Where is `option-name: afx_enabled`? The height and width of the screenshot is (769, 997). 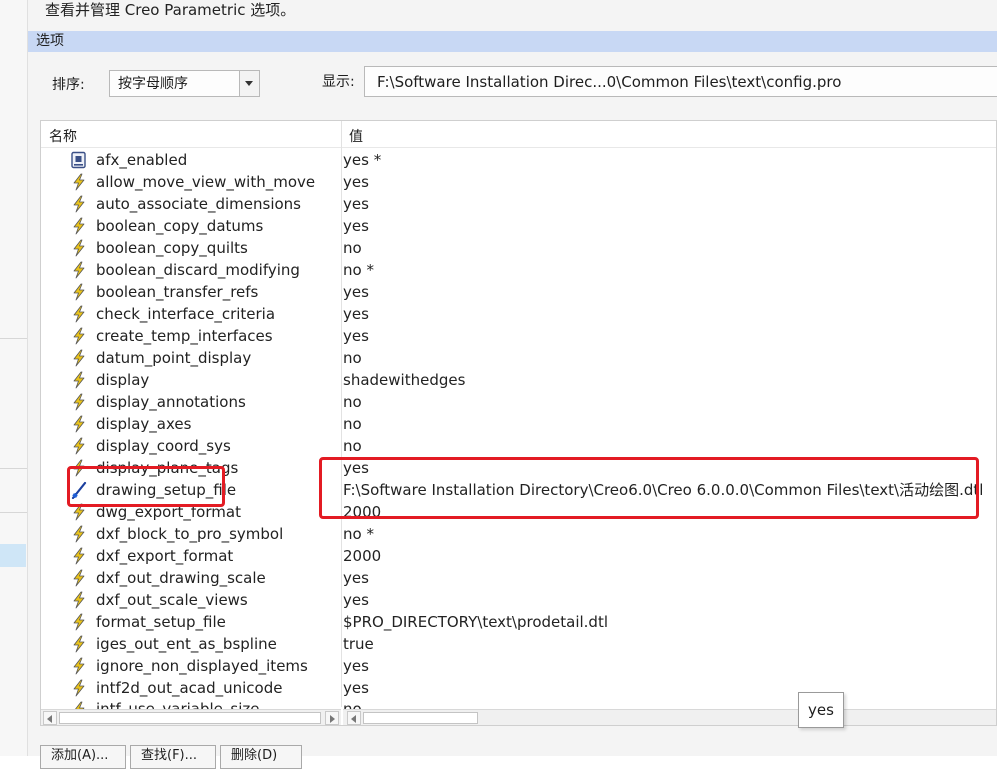 option-name: afx_enabled is located at coordinates (142, 160).